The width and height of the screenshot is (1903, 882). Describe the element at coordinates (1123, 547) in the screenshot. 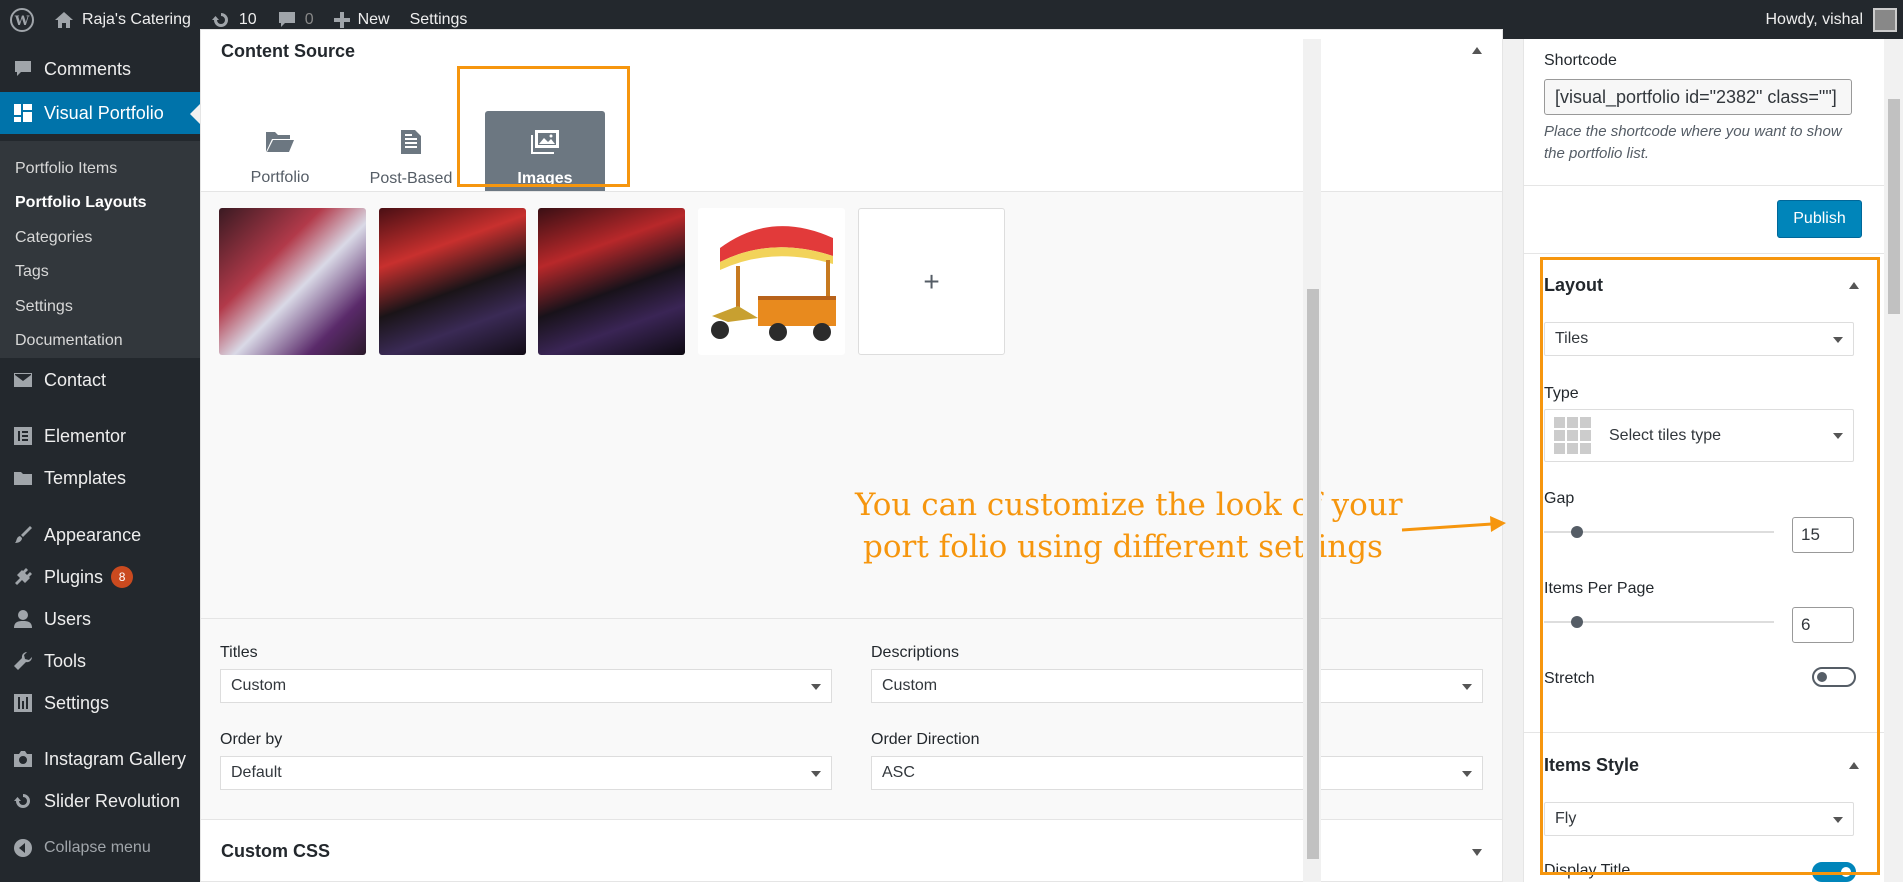

I see `annotation-line-2: port folio using different settings` at that location.